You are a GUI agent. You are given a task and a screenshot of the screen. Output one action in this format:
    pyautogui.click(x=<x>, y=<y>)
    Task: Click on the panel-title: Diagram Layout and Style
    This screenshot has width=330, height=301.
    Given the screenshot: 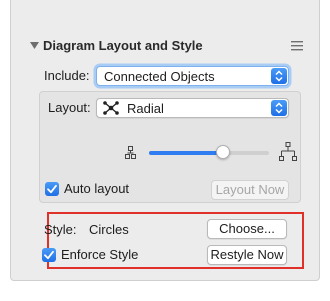 What is the action you would take?
    pyautogui.click(x=123, y=45)
    